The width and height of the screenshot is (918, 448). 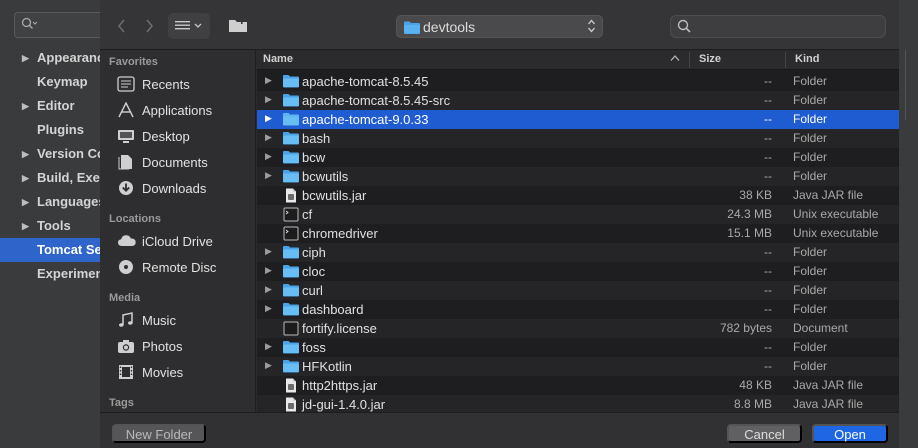 What do you see at coordinates (807, 59) in the screenshot?
I see `column-header-kind: Kind` at bounding box center [807, 59].